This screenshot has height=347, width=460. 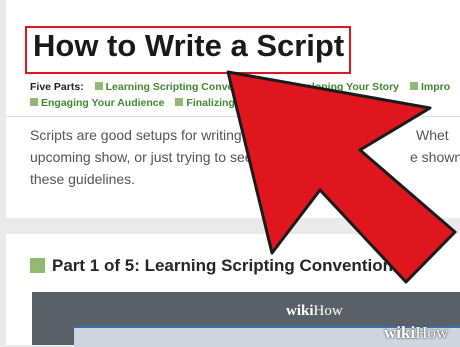 I want to click on wikihow-watermark: wikiHow, so click(x=416, y=333).